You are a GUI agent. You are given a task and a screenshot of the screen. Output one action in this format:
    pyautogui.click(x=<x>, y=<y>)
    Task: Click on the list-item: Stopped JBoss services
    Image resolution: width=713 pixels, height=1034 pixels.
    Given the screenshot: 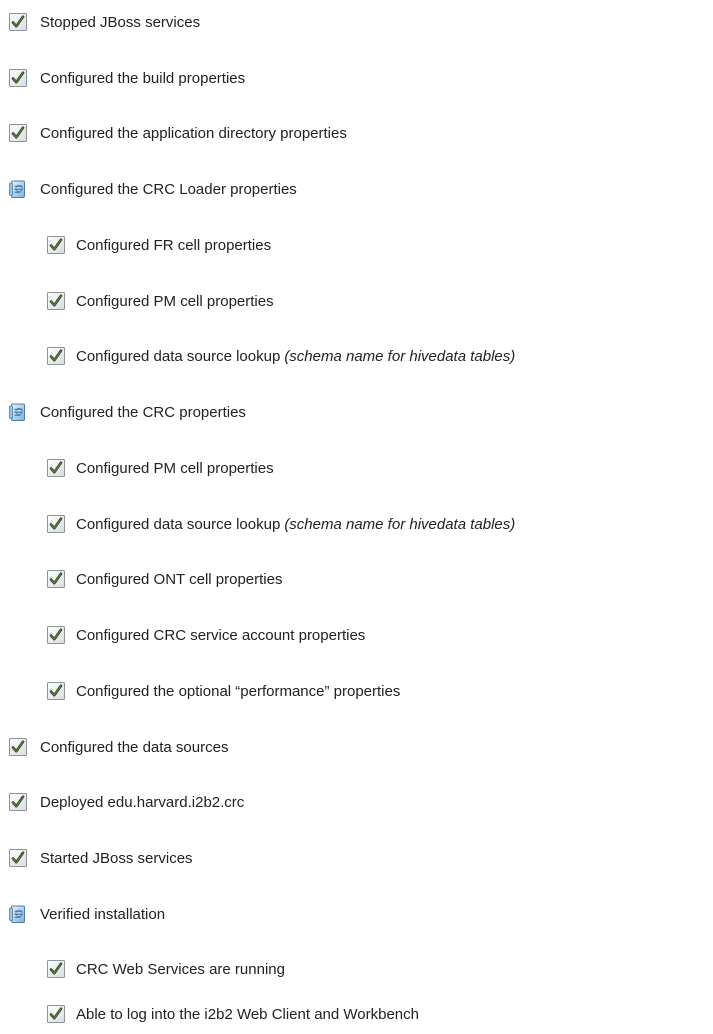 What is the action you would take?
    pyautogui.click(x=104, y=22)
    